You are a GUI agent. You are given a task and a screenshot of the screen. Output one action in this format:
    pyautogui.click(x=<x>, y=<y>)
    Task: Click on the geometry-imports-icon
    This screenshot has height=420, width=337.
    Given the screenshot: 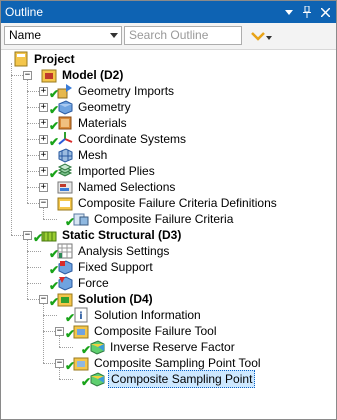 What is the action you would take?
    pyautogui.click(x=65, y=91)
    